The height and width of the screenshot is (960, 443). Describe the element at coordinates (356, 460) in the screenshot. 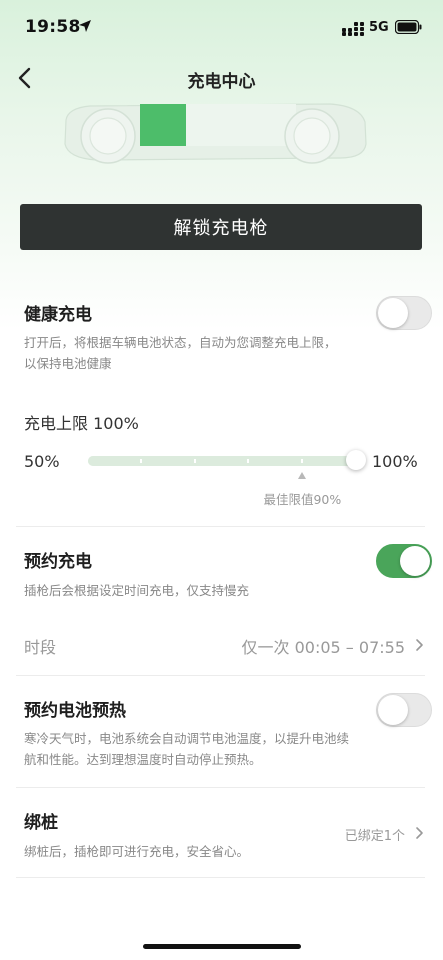

I see `slider-thumb` at that location.